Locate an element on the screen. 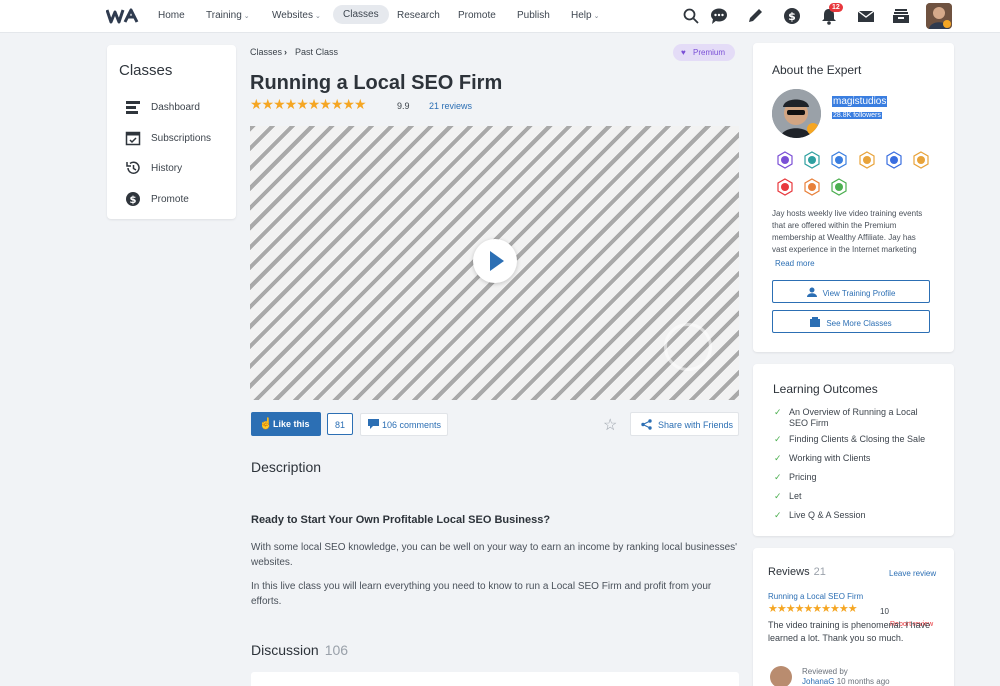  outcome-label: Working with Clients is located at coordinates (830, 458).